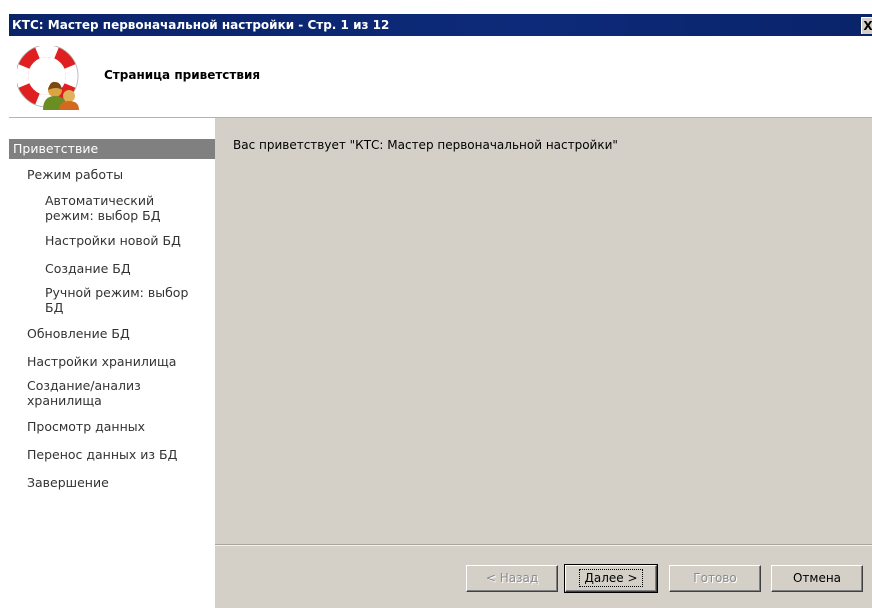 This screenshot has height=608, width=872. I want to click on close-icon: X, so click(866, 25).